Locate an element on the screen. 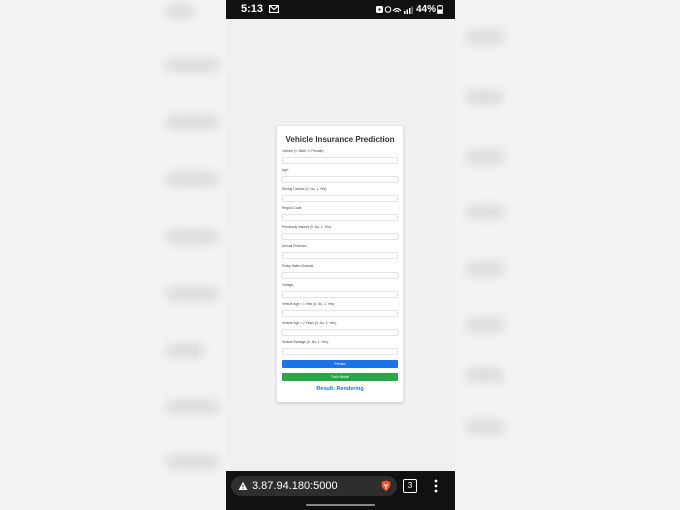 This screenshot has height=510, width=680. field-label-vintage: Vintage: is located at coordinates (288, 285).